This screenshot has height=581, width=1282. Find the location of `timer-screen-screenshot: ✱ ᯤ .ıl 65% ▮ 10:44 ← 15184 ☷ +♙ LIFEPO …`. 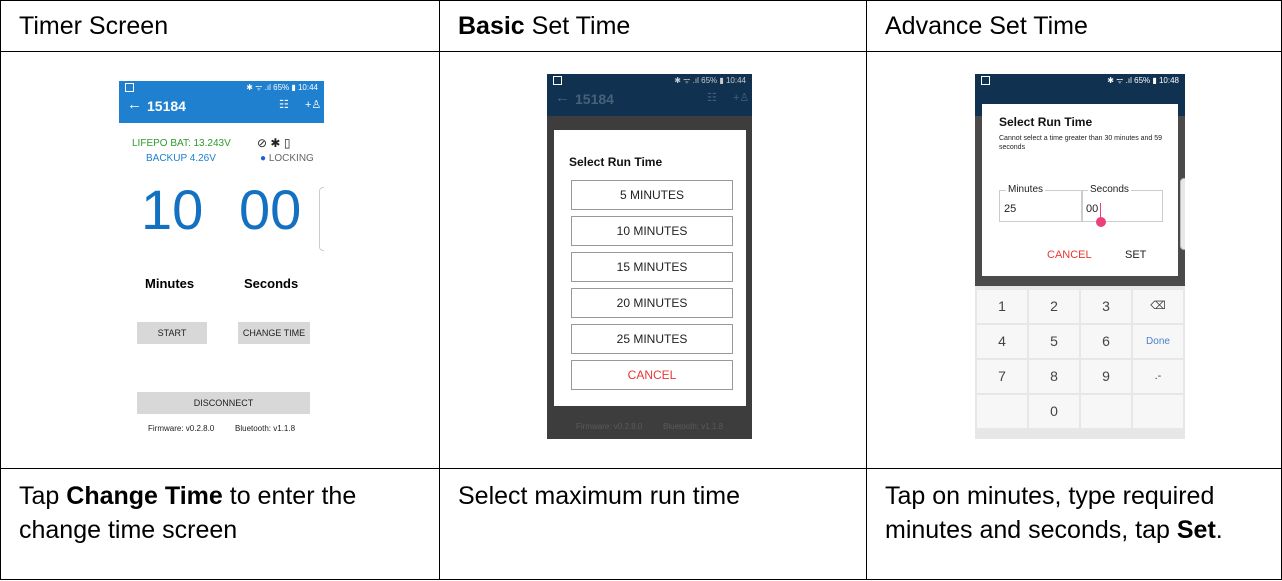

timer-screen-screenshot: ✱ ᯤ .ıl 65% ▮ 10:44 ← 15184 ☷ +♙ LIFEPO … is located at coordinates (221, 263).